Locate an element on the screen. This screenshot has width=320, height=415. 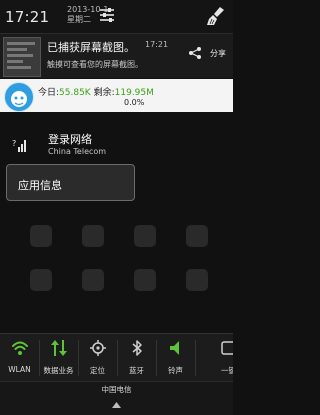
screenshot-subtitle: 触摸可查看您的屏幕截图。 is located at coordinates (95, 64).